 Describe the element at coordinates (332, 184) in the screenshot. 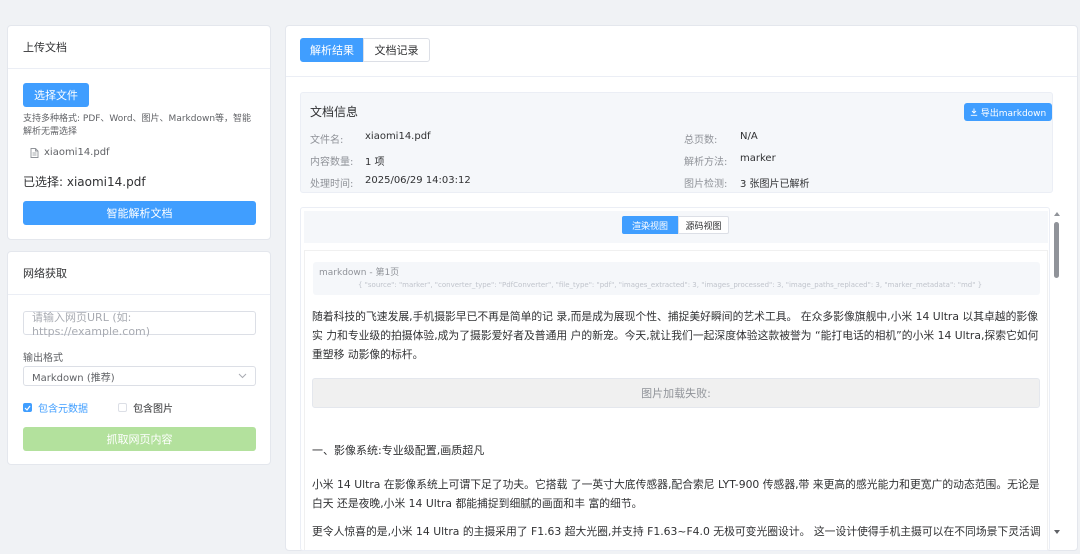

I see `info-label-process-time: 处理时间:` at that location.